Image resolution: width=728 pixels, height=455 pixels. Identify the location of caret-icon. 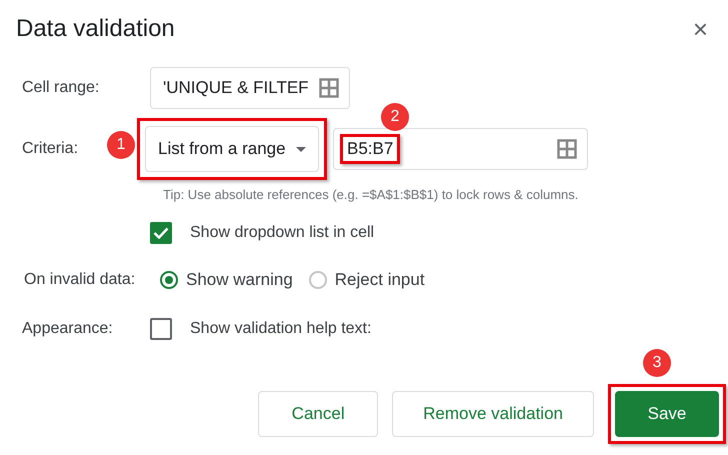
(301, 149).